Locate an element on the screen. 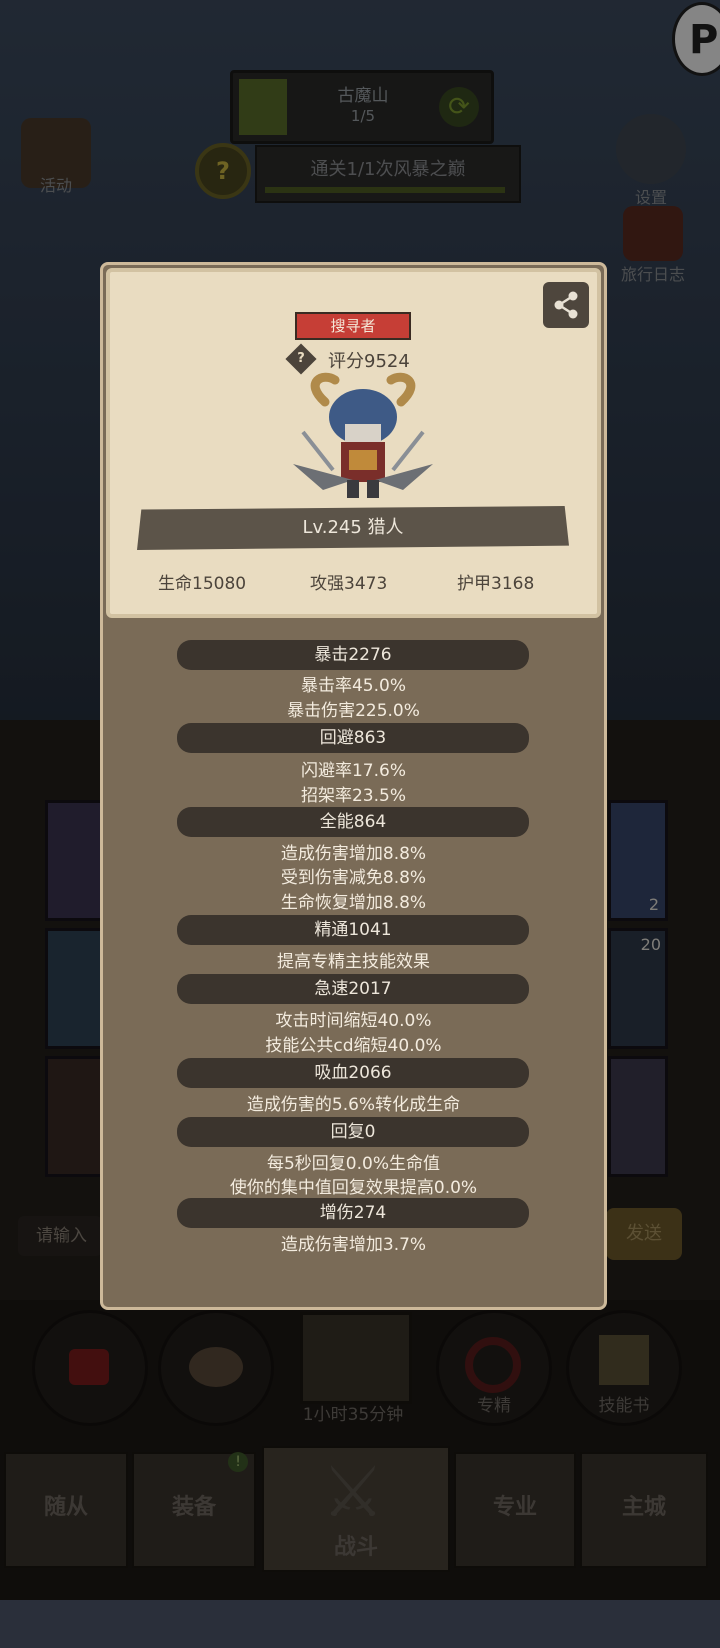 The height and width of the screenshot is (1648, 720). role-badge: 搜寻者 is located at coordinates (353, 326).